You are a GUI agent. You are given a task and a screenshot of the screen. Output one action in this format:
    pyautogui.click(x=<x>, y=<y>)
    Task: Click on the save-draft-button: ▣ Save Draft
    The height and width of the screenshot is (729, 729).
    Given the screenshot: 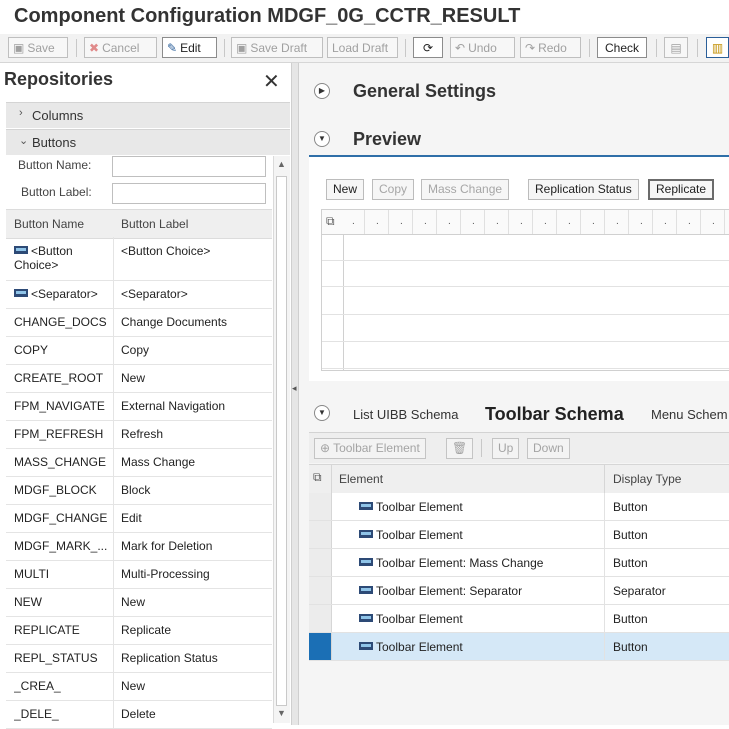 What is the action you would take?
    pyautogui.click(x=277, y=47)
    